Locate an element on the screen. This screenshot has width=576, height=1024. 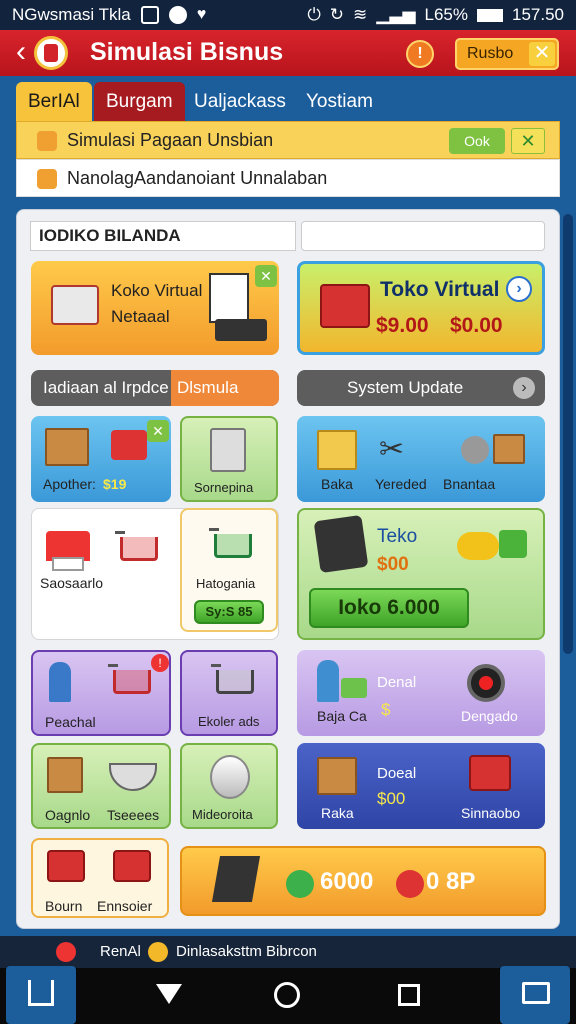
price-2: $0.00 is located at coordinates (476, 325).